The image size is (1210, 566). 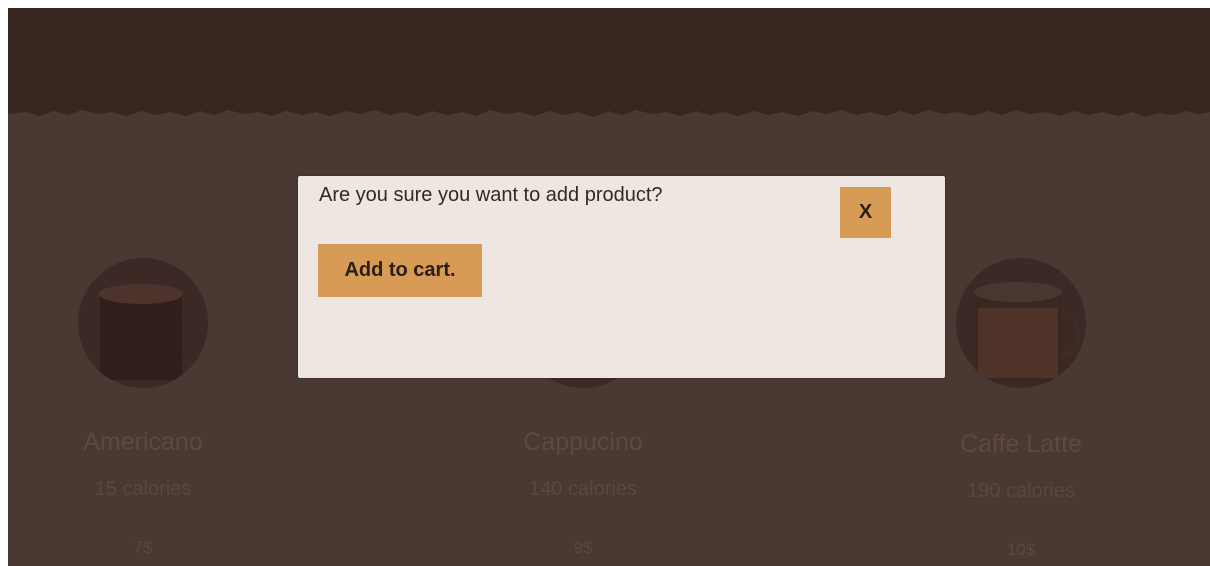 What do you see at coordinates (491, 195) in the screenshot?
I see `dialog-message: Are you sure you want to add product?` at bounding box center [491, 195].